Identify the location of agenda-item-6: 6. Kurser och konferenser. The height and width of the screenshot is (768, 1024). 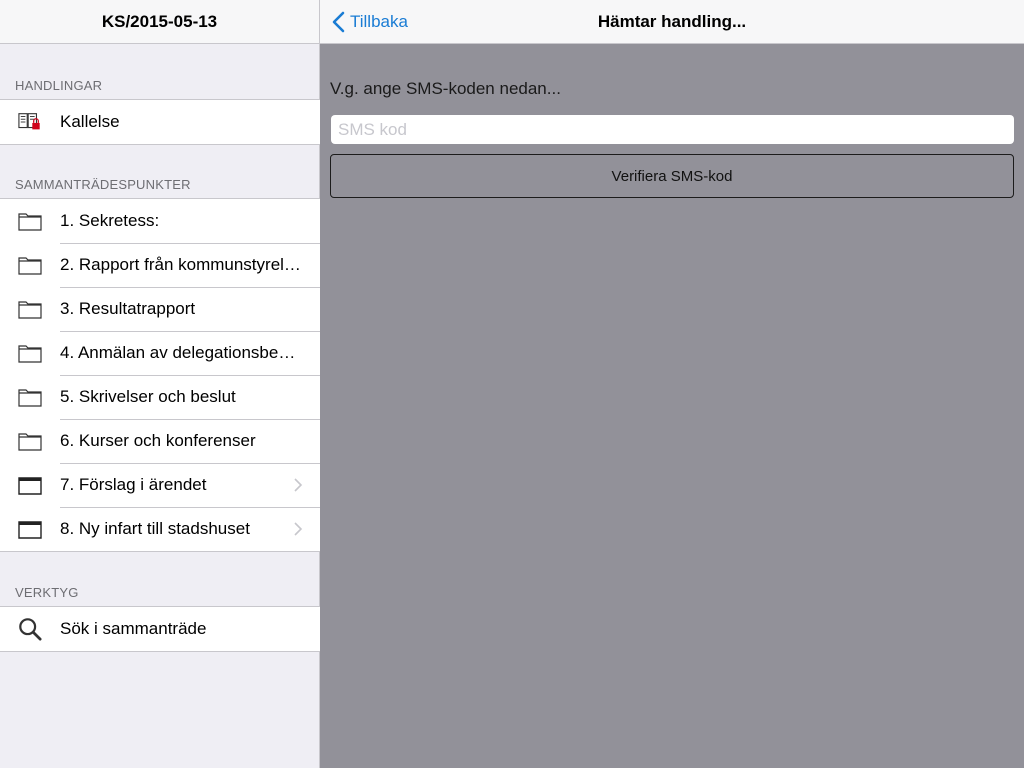
(160, 441).